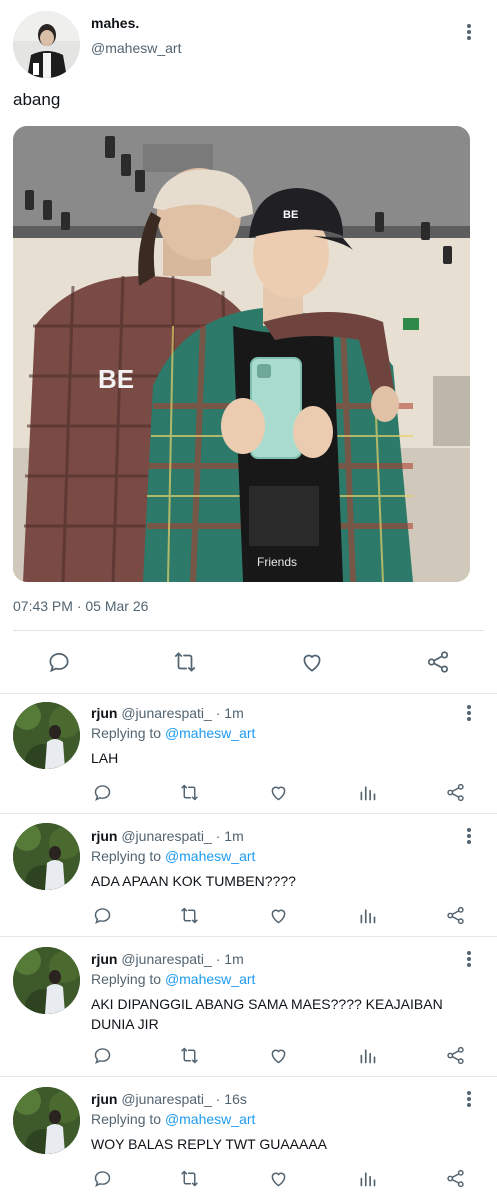  I want to click on cap-print: BE, so click(290, 215).